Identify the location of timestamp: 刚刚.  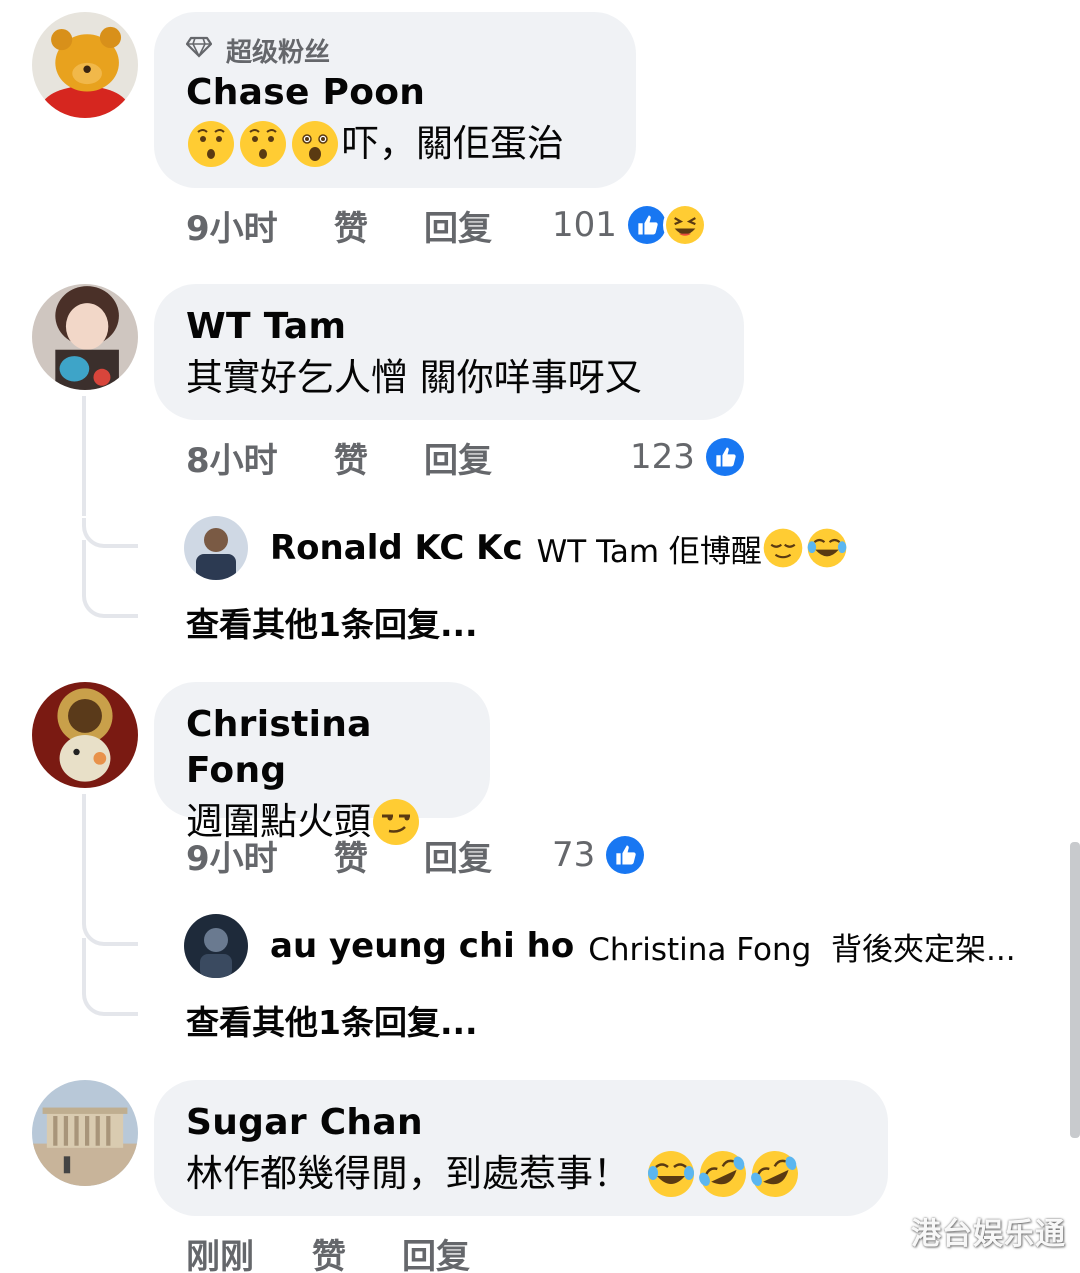
(249, 1251).